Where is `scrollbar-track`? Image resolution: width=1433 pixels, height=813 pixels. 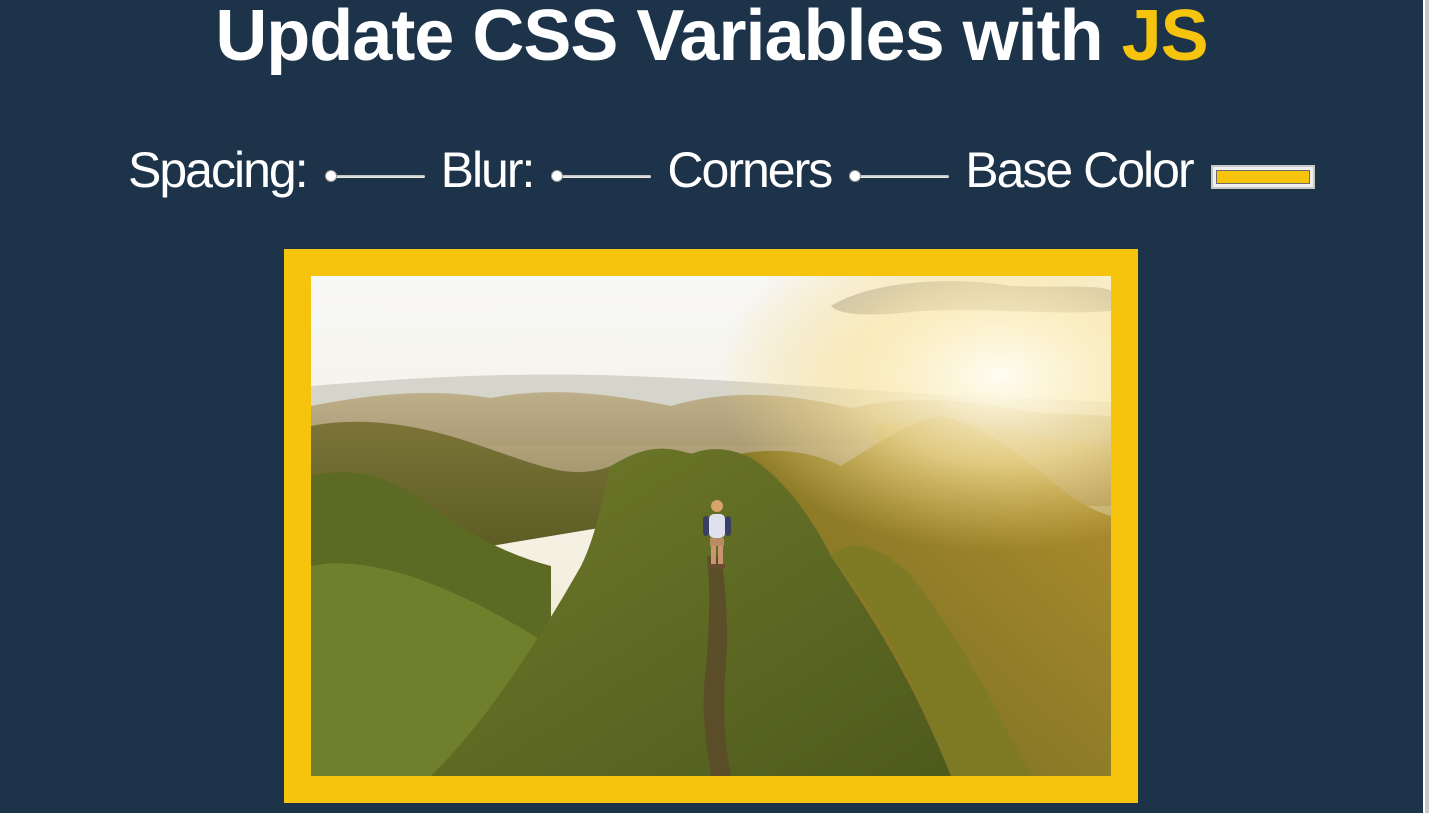 scrollbar-track is located at coordinates (1427, 406).